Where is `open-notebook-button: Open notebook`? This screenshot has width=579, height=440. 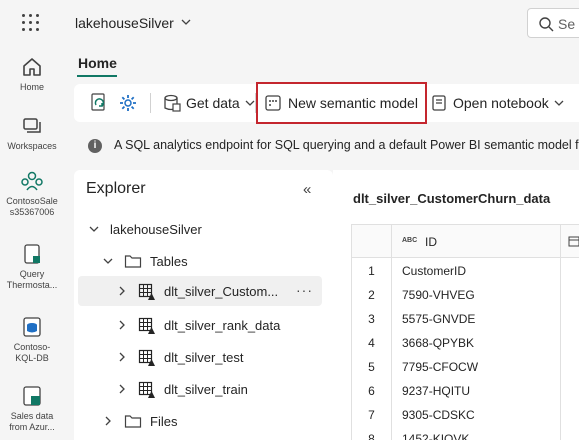
open-notebook-button: Open notebook is located at coordinates (497, 103).